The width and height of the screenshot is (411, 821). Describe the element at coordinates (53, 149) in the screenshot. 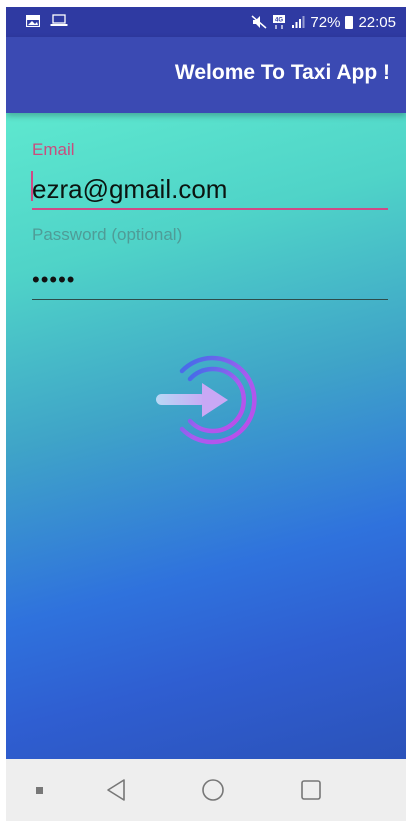

I see `email-label: Email` at that location.